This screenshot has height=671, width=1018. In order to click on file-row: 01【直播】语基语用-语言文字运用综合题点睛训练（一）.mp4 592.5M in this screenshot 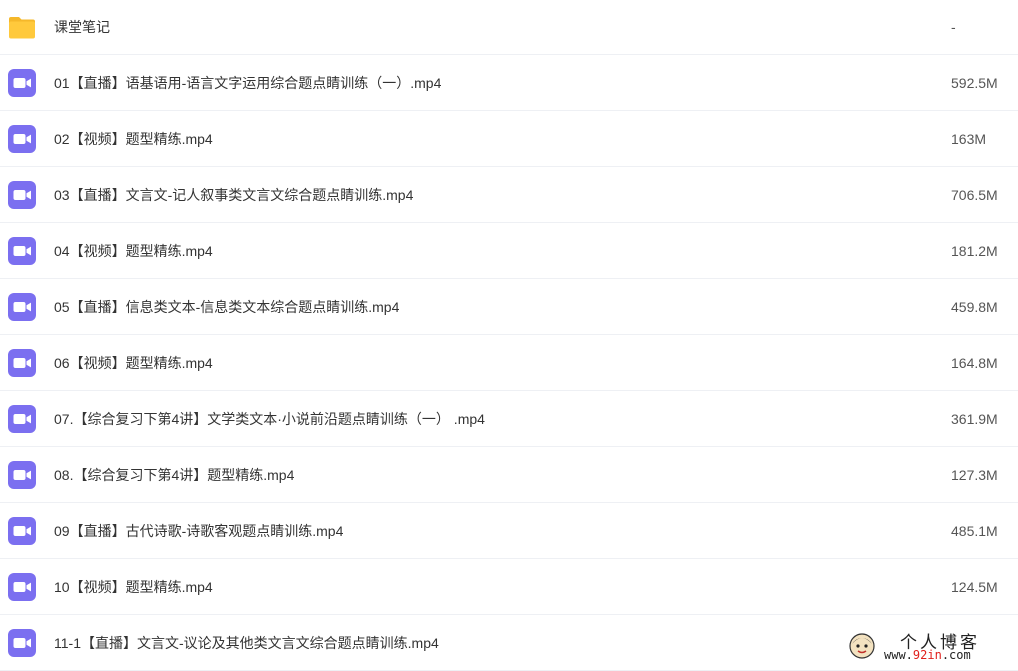, I will do `click(509, 83)`.